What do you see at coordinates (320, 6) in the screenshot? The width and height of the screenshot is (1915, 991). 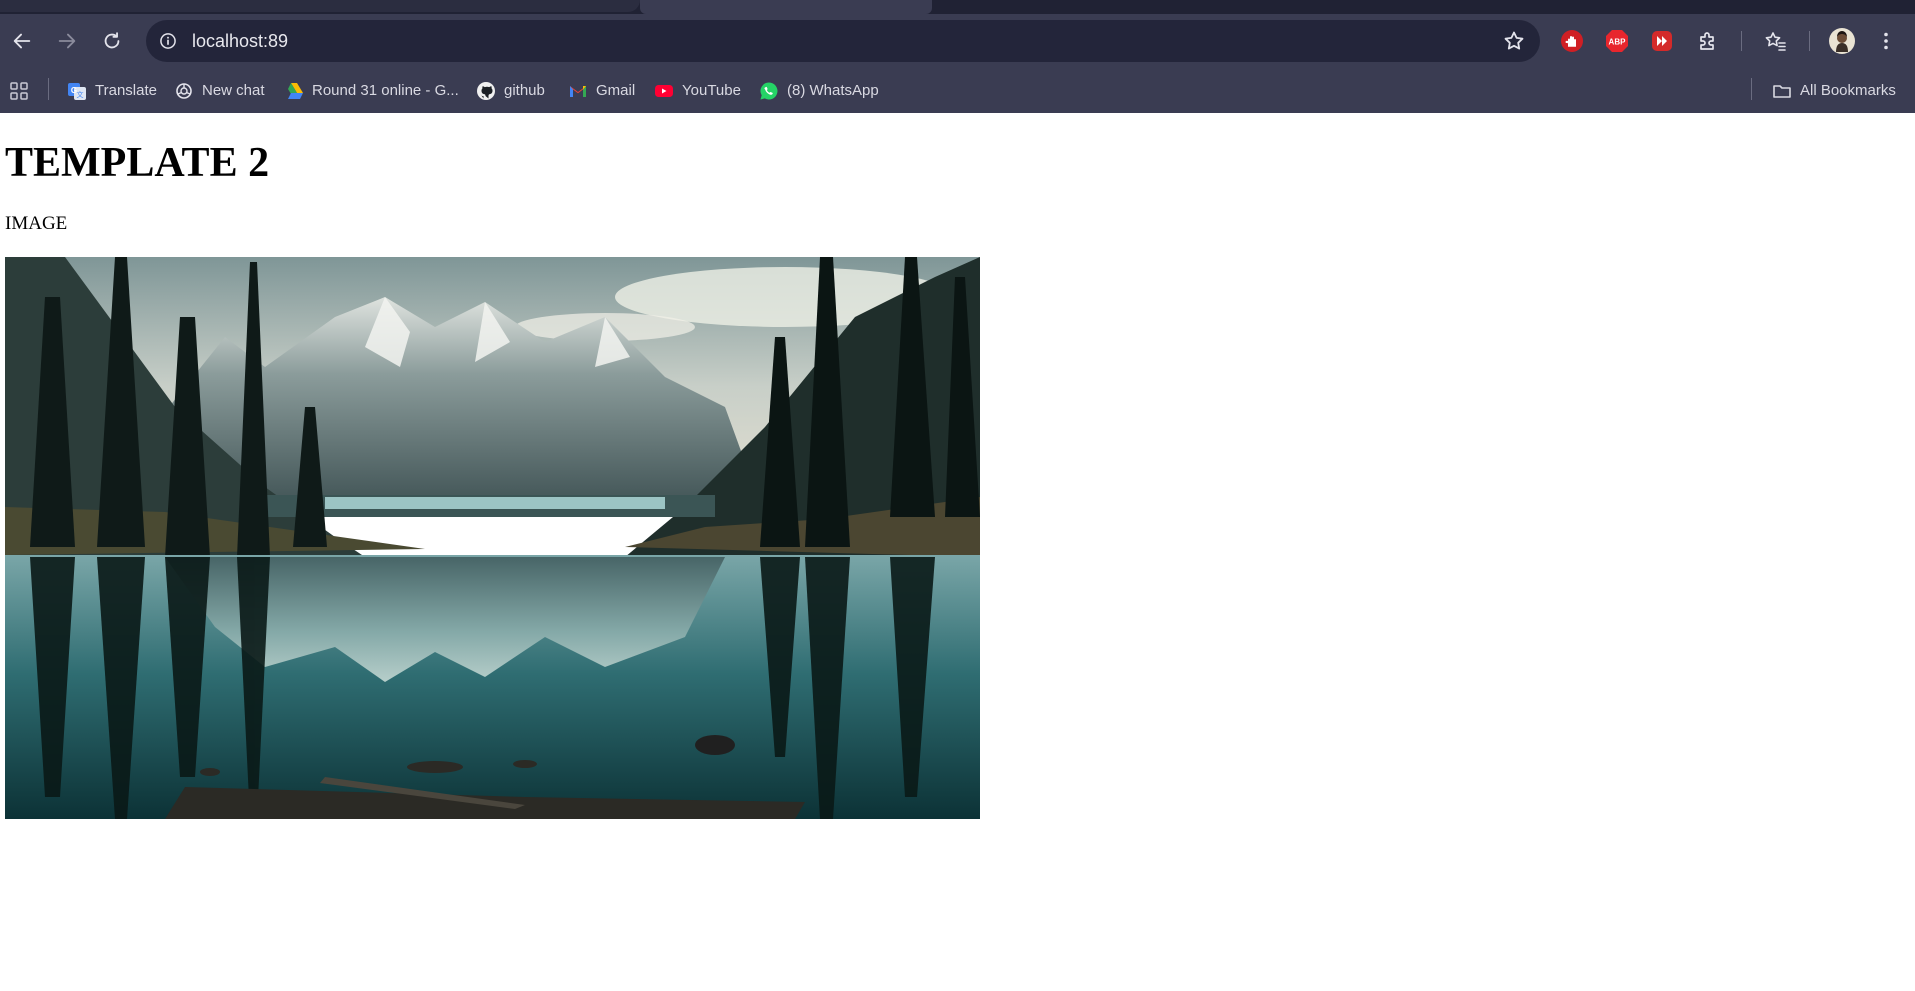 I see `inactive-tab` at bounding box center [320, 6].